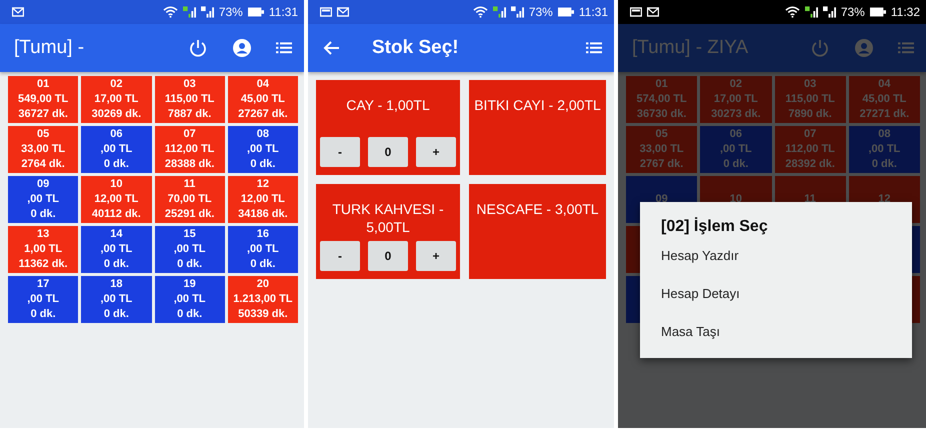 This screenshot has height=432, width=926. What do you see at coordinates (43, 299) in the screenshot?
I see `table-tile: 17 ,00 TL 0 dk.` at bounding box center [43, 299].